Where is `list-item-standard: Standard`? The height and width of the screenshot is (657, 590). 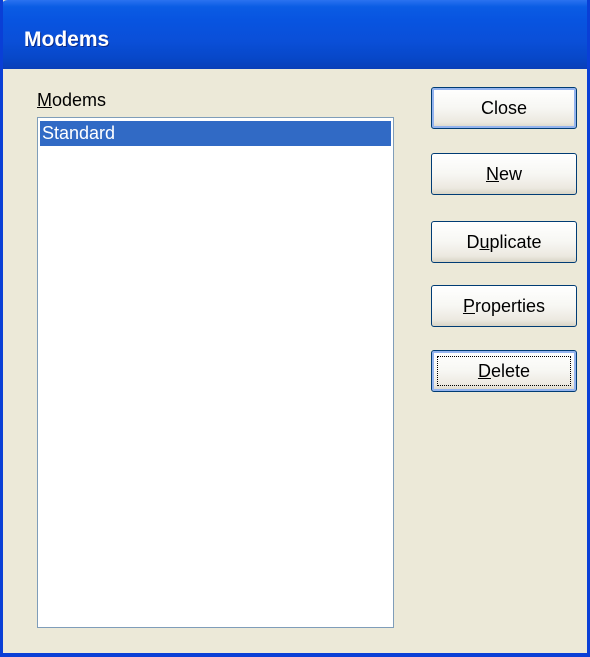 list-item-standard: Standard is located at coordinates (215, 133).